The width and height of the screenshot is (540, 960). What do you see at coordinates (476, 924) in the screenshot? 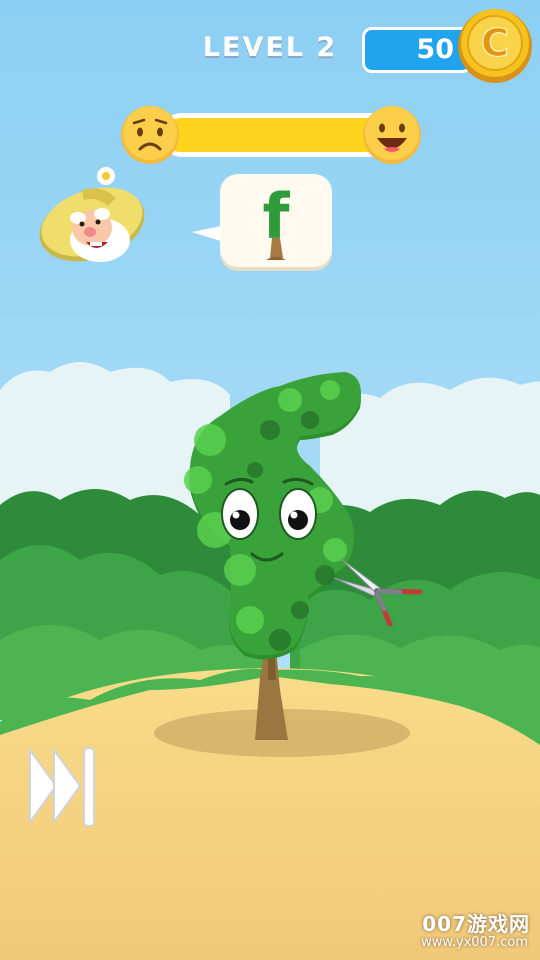
I see `watermark-brand: 007游戏网` at bounding box center [476, 924].